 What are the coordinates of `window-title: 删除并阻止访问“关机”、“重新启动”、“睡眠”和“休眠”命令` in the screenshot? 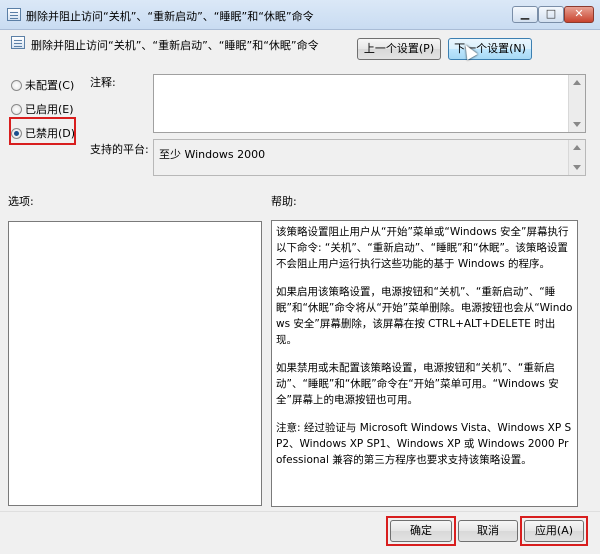 It's located at (170, 16).